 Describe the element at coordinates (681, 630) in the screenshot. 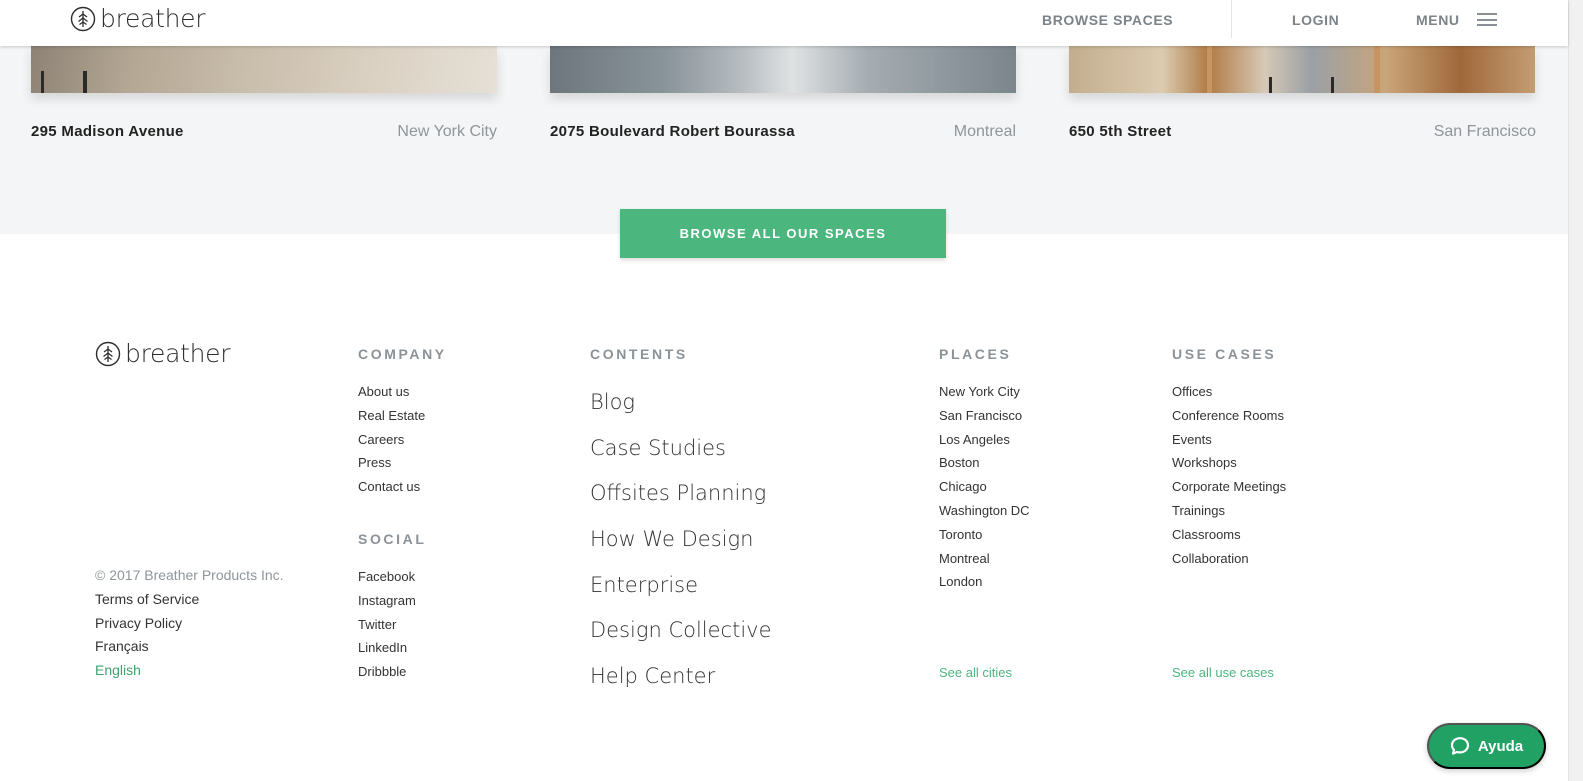

I see `footer-link-design-collective: Design Collective` at that location.